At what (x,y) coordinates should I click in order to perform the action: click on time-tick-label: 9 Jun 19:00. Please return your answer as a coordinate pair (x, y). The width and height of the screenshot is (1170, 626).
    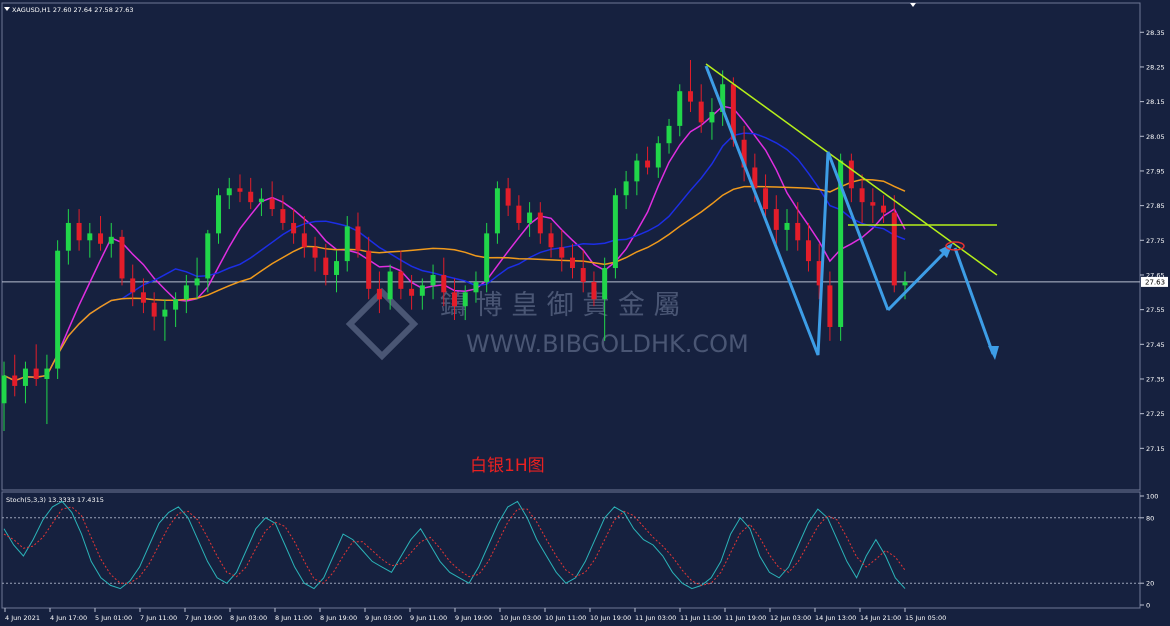
    Looking at the image, I should click on (473, 618).